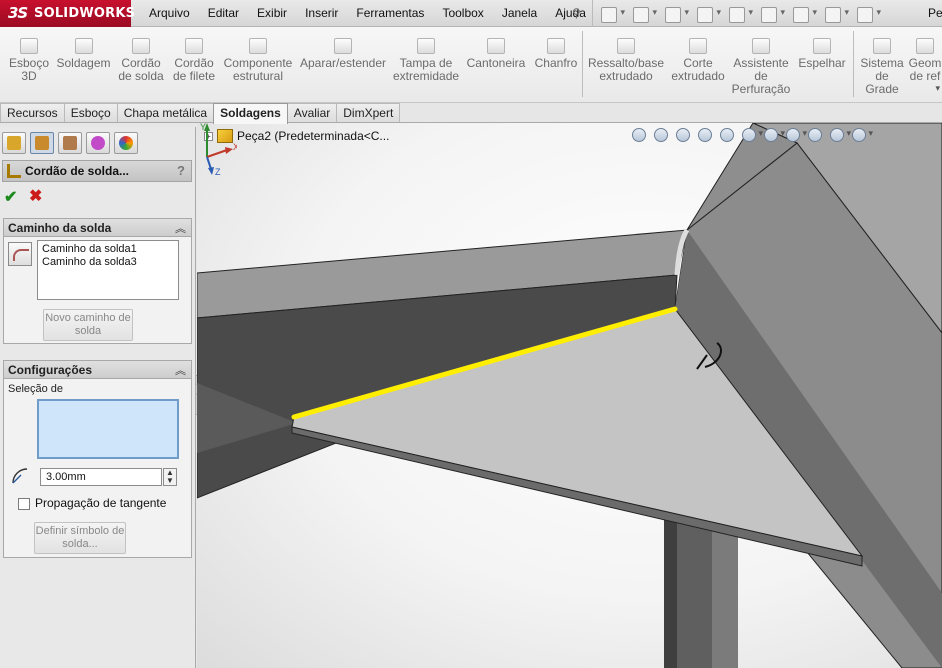 This screenshot has width=942, height=668. What do you see at coordinates (24, 504) in the screenshot?
I see `tangent-propagation-checkbox` at bounding box center [24, 504].